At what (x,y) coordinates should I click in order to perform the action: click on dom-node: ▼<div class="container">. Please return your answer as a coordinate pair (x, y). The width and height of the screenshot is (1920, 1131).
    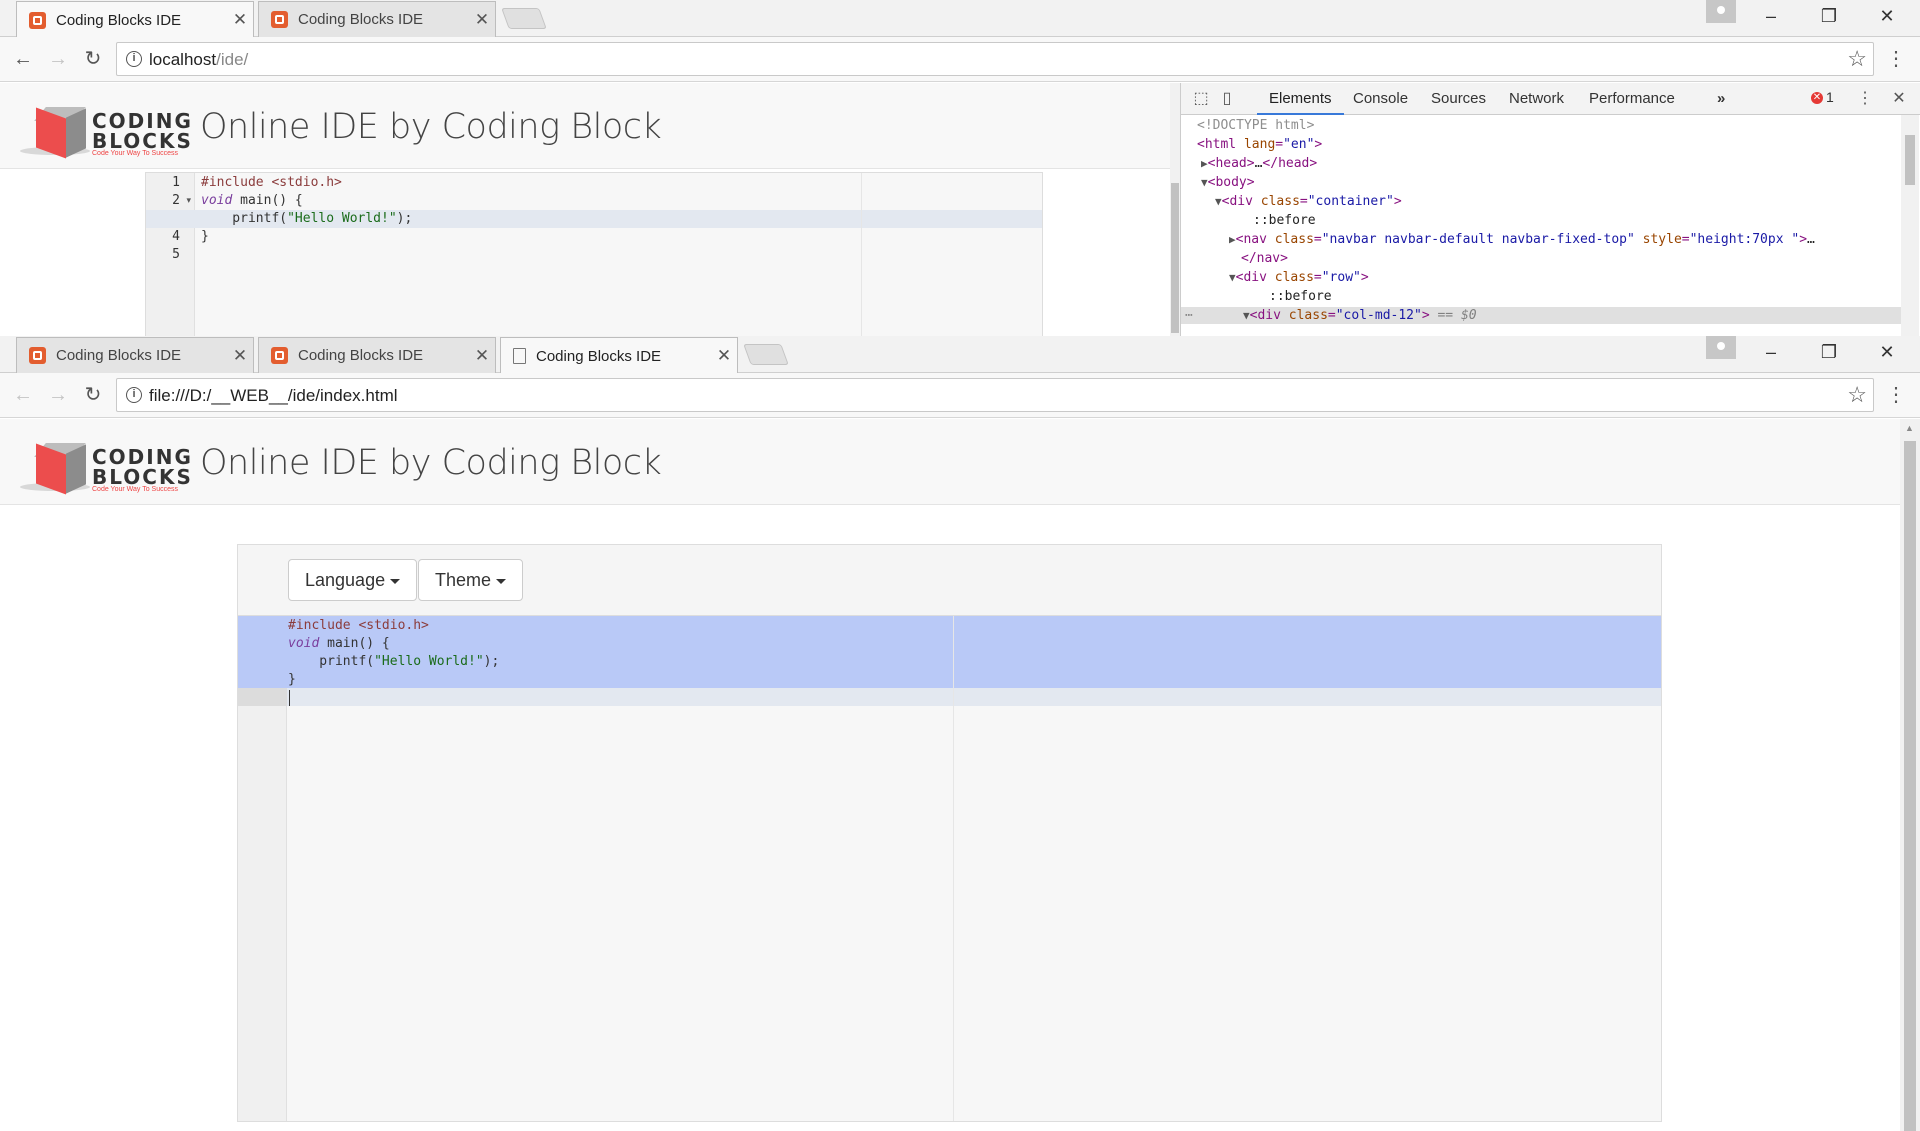
    Looking at the image, I should click on (1308, 201).